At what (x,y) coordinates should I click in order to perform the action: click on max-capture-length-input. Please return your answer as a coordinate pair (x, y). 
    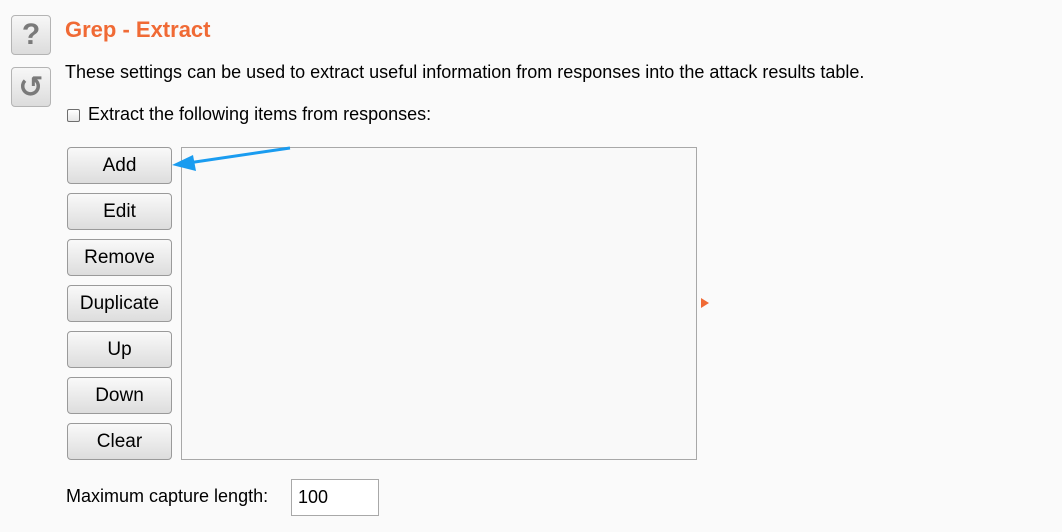
    Looking at the image, I should click on (335, 497).